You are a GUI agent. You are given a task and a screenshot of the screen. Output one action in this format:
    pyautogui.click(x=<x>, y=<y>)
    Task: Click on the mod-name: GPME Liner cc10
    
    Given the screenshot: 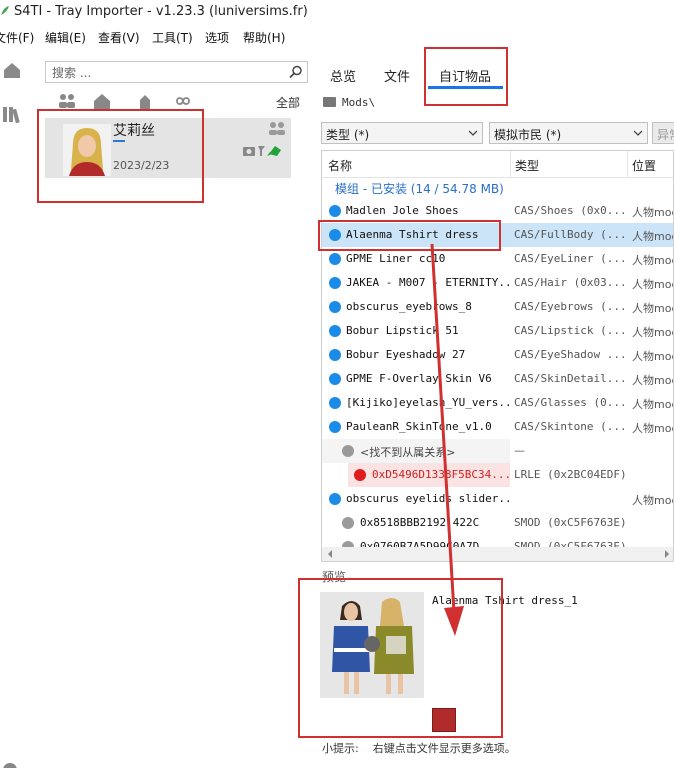 What is the action you would take?
    pyautogui.click(x=396, y=258)
    